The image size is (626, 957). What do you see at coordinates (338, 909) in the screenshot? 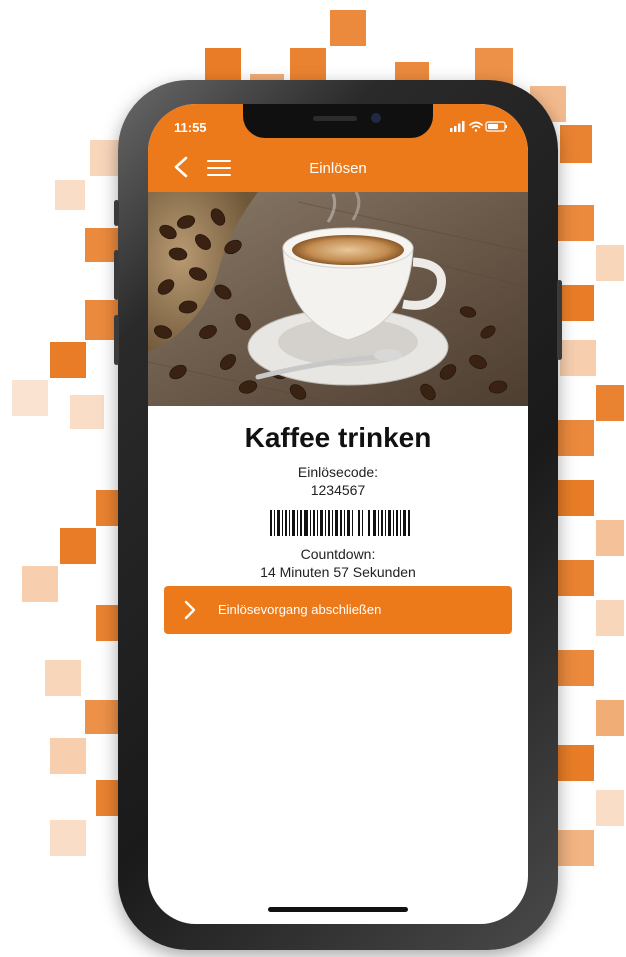
I see `home-indicator` at bounding box center [338, 909].